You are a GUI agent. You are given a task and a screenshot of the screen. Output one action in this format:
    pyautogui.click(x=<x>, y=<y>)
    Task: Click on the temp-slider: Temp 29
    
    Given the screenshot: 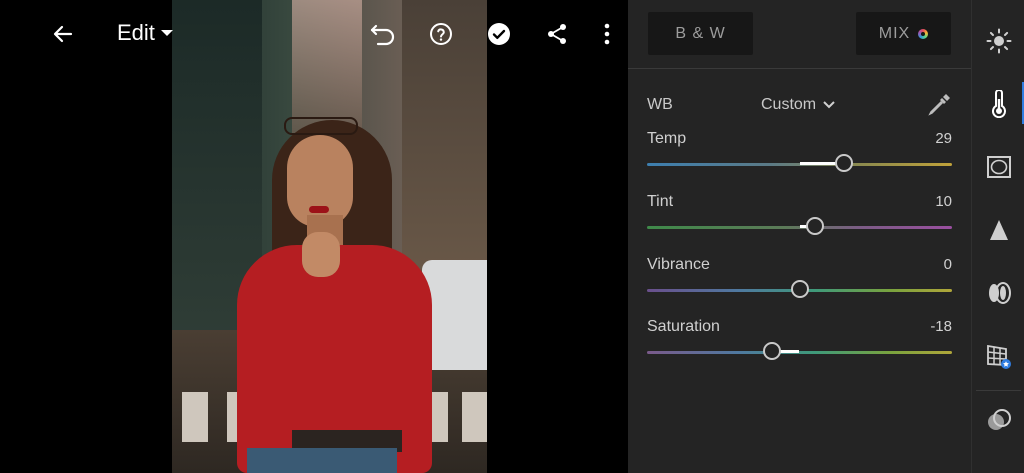 What is the action you would take?
    pyautogui.click(x=799, y=155)
    